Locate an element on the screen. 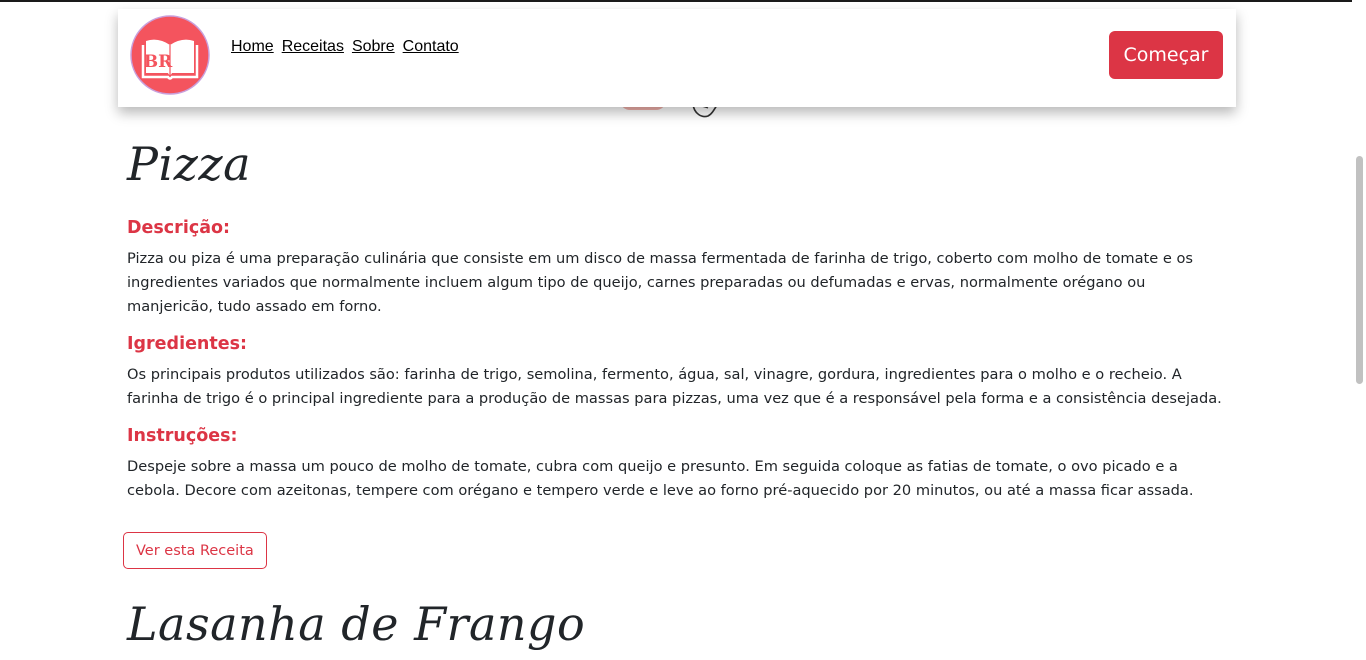  comecar-button: Começar is located at coordinates (1166, 55).